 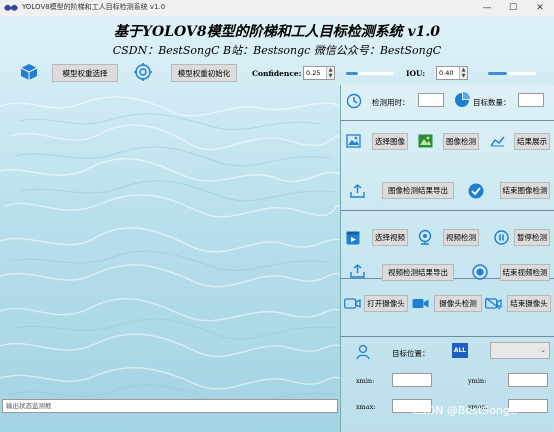 What do you see at coordinates (354, 101) in the screenshot?
I see `clock-icon` at bounding box center [354, 101].